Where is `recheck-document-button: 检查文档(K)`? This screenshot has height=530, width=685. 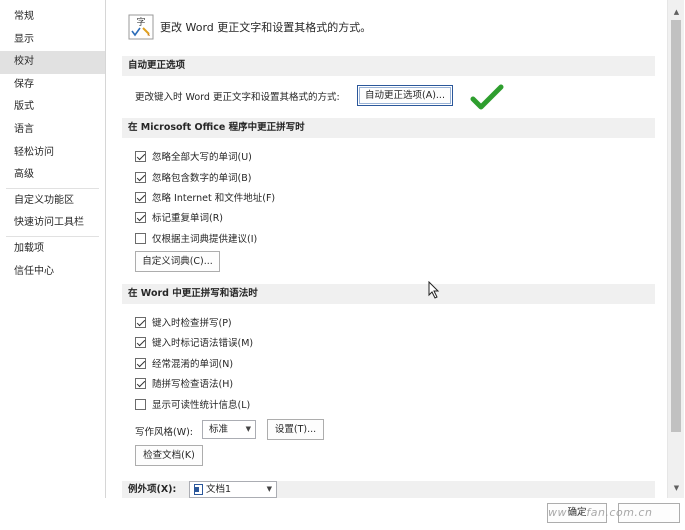
recheck-document-button: 检查文档(K) is located at coordinates (169, 455).